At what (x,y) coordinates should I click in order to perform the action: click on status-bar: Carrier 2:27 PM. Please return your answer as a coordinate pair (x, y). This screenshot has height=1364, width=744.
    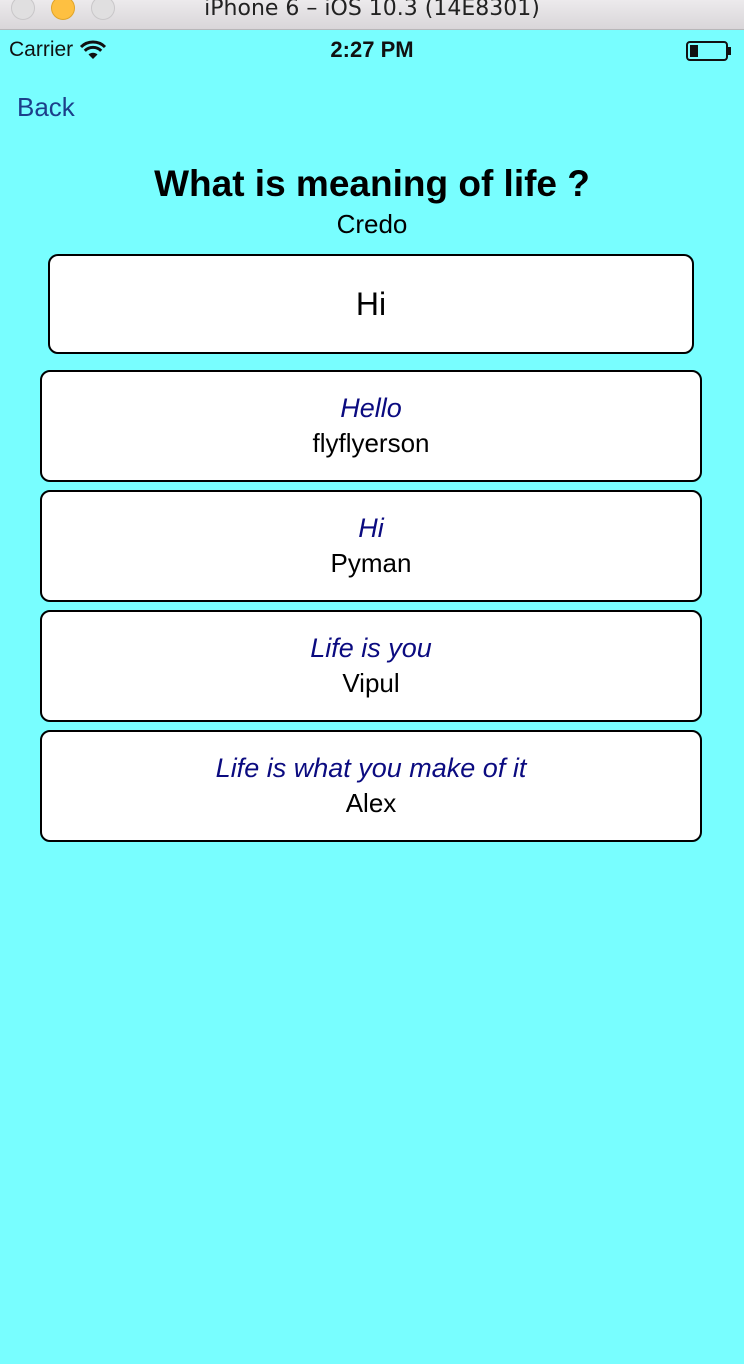
    Looking at the image, I should click on (372, 50).